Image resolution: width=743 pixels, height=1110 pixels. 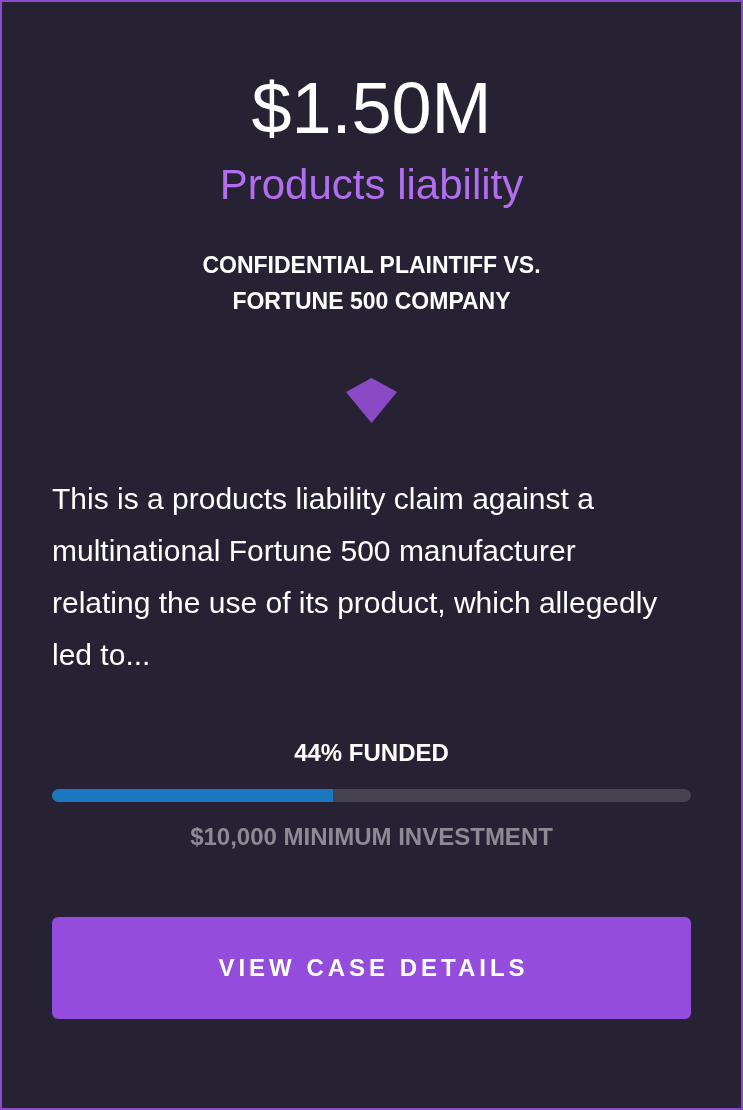 What do you see at coordinates (371, 108) in the screenshot?
I see `amount-text: $1.50M` at bounding box center [371, 108].